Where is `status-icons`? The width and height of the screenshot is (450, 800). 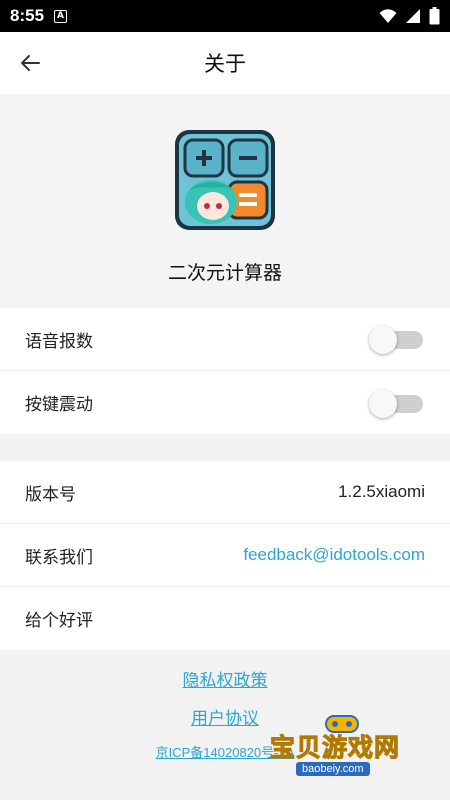
status-icons is located at coordinates (409, 16).